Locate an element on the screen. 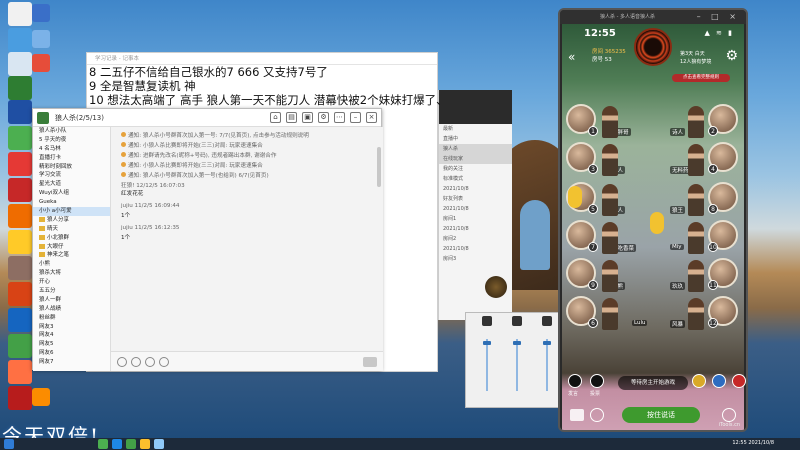  minimize-icon: – is located at coordinates (355, 117).